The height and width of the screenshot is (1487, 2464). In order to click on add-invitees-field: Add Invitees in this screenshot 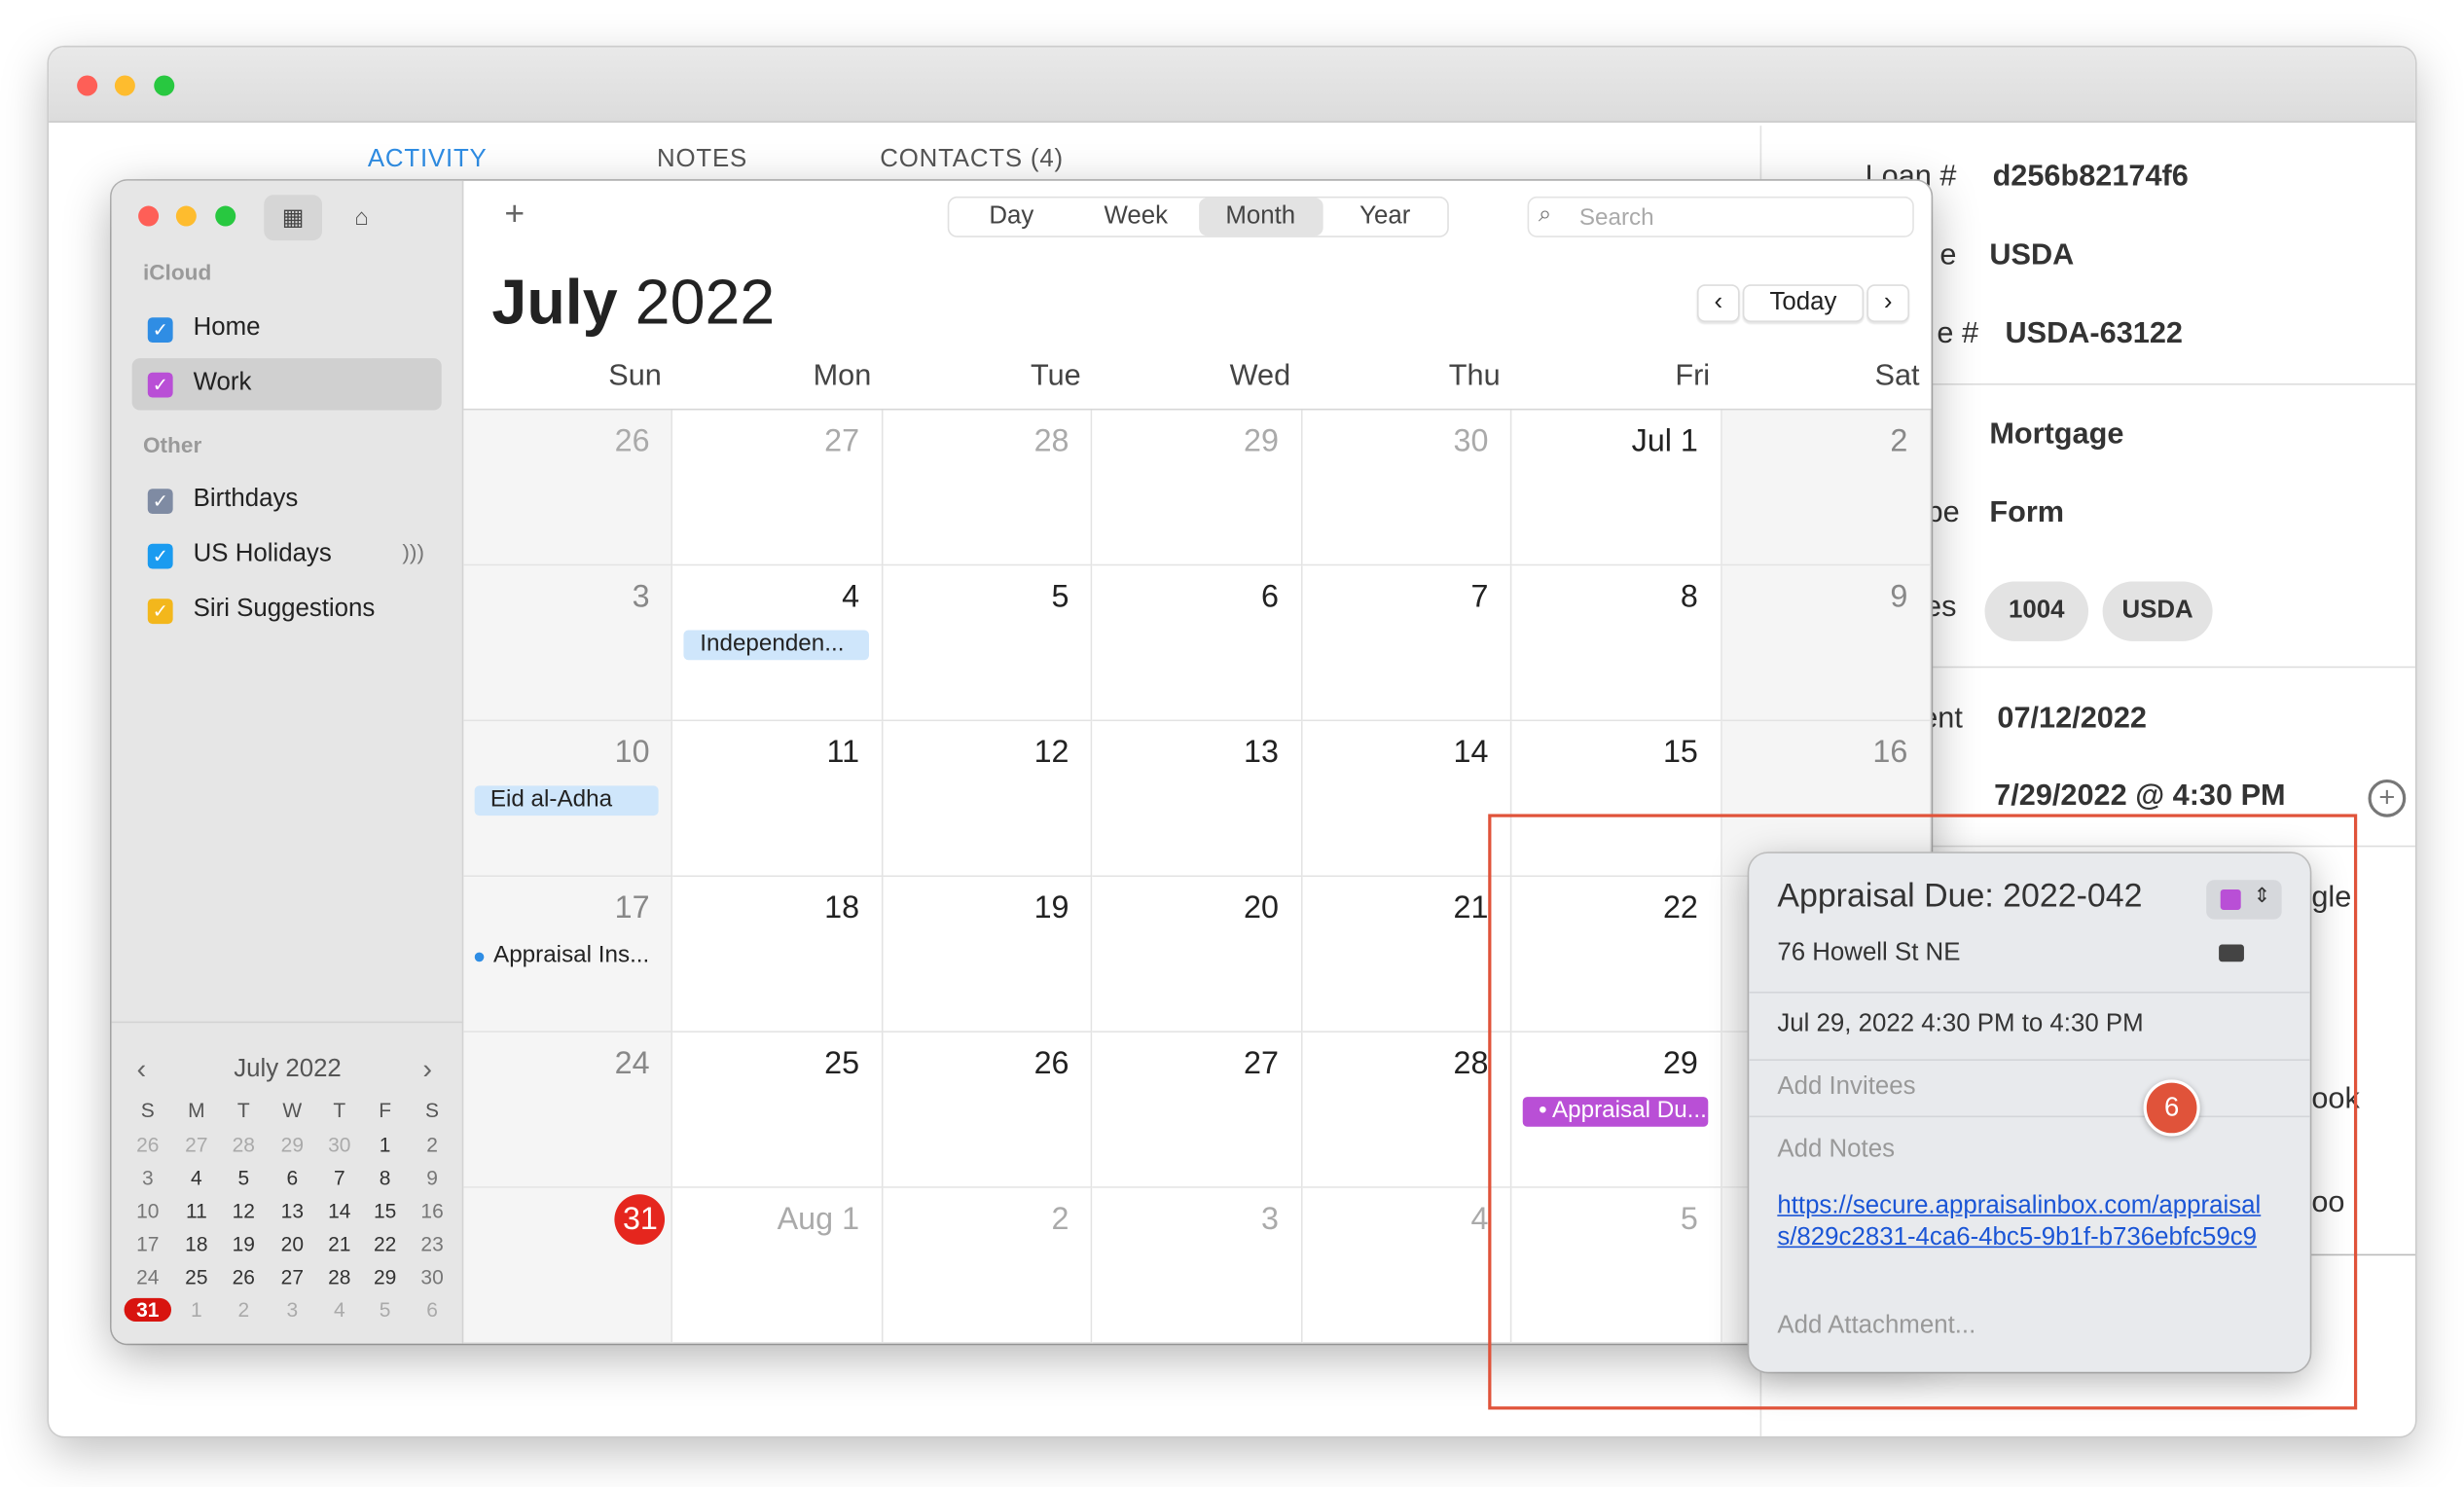, I will do `click(1846, 1087)`.